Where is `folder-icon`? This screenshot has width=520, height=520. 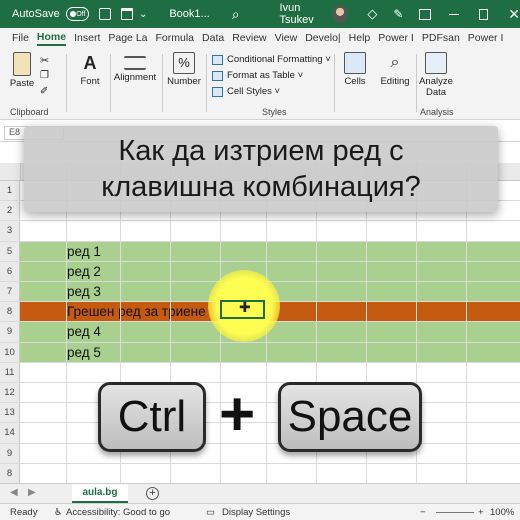 folder-icon is located at coordinates (127, 14).